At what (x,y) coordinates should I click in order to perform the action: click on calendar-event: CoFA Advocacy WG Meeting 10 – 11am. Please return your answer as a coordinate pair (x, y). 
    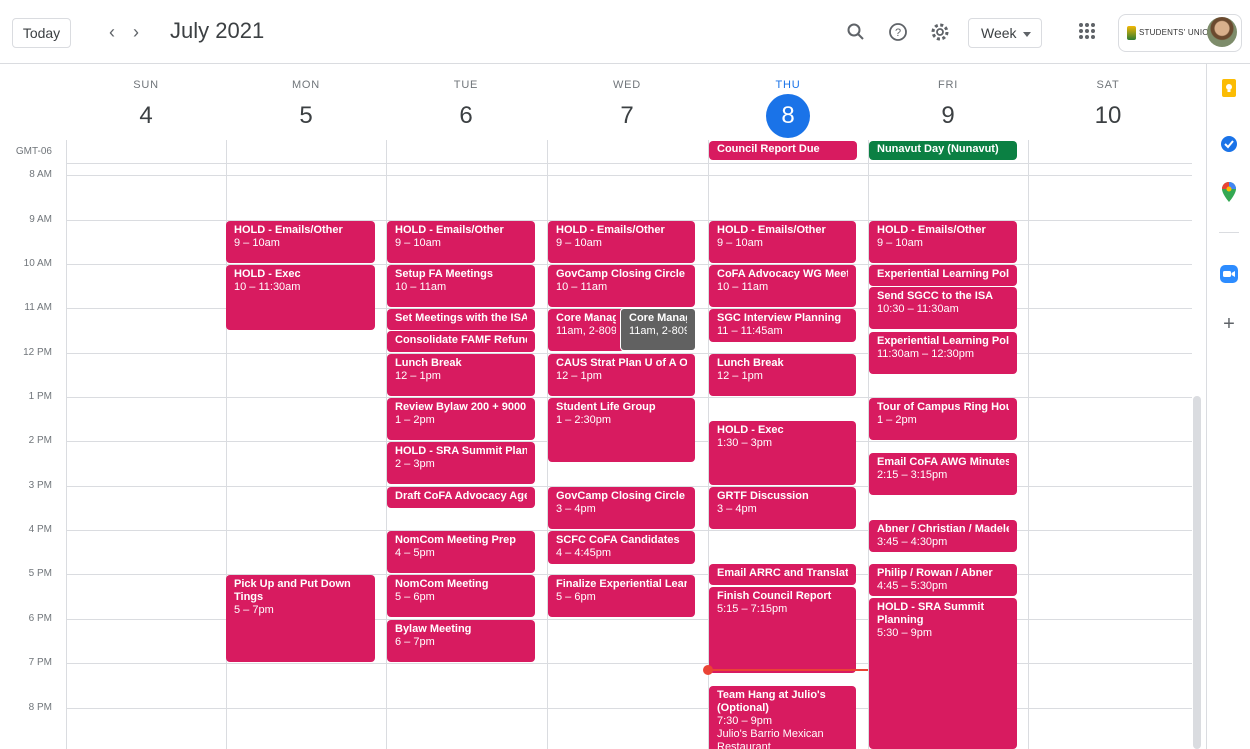
    Looking at the image, I should click on (782, 286).